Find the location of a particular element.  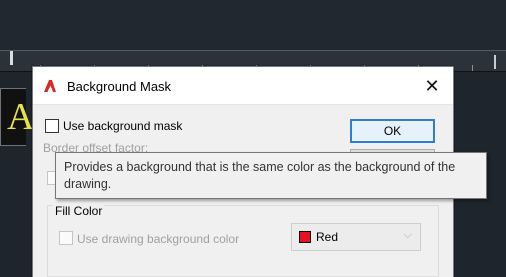

close-icon: ✕ is located at coordinates (432, 85).